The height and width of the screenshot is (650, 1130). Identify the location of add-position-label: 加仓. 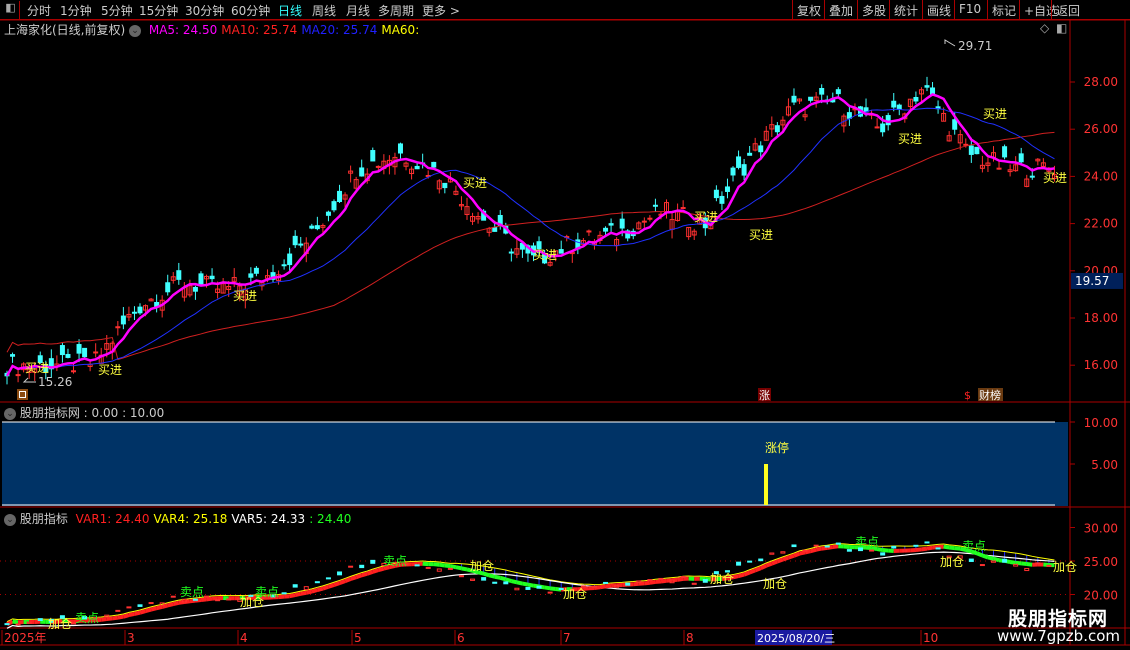
(575, 594).